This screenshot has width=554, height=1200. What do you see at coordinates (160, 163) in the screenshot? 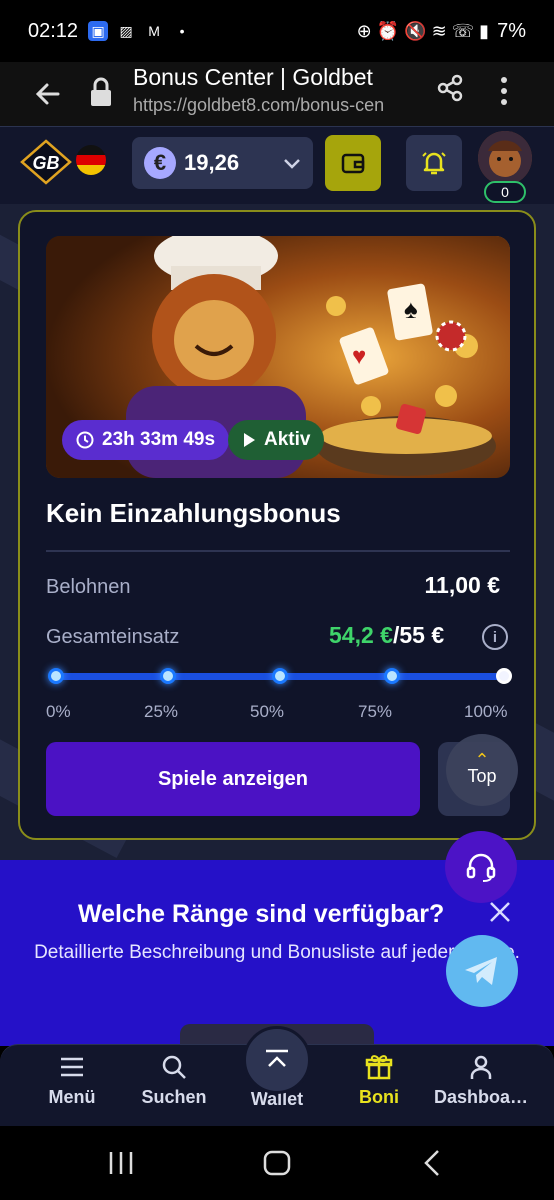
I see `euro-icon: €` at bounding box center [160, 163].